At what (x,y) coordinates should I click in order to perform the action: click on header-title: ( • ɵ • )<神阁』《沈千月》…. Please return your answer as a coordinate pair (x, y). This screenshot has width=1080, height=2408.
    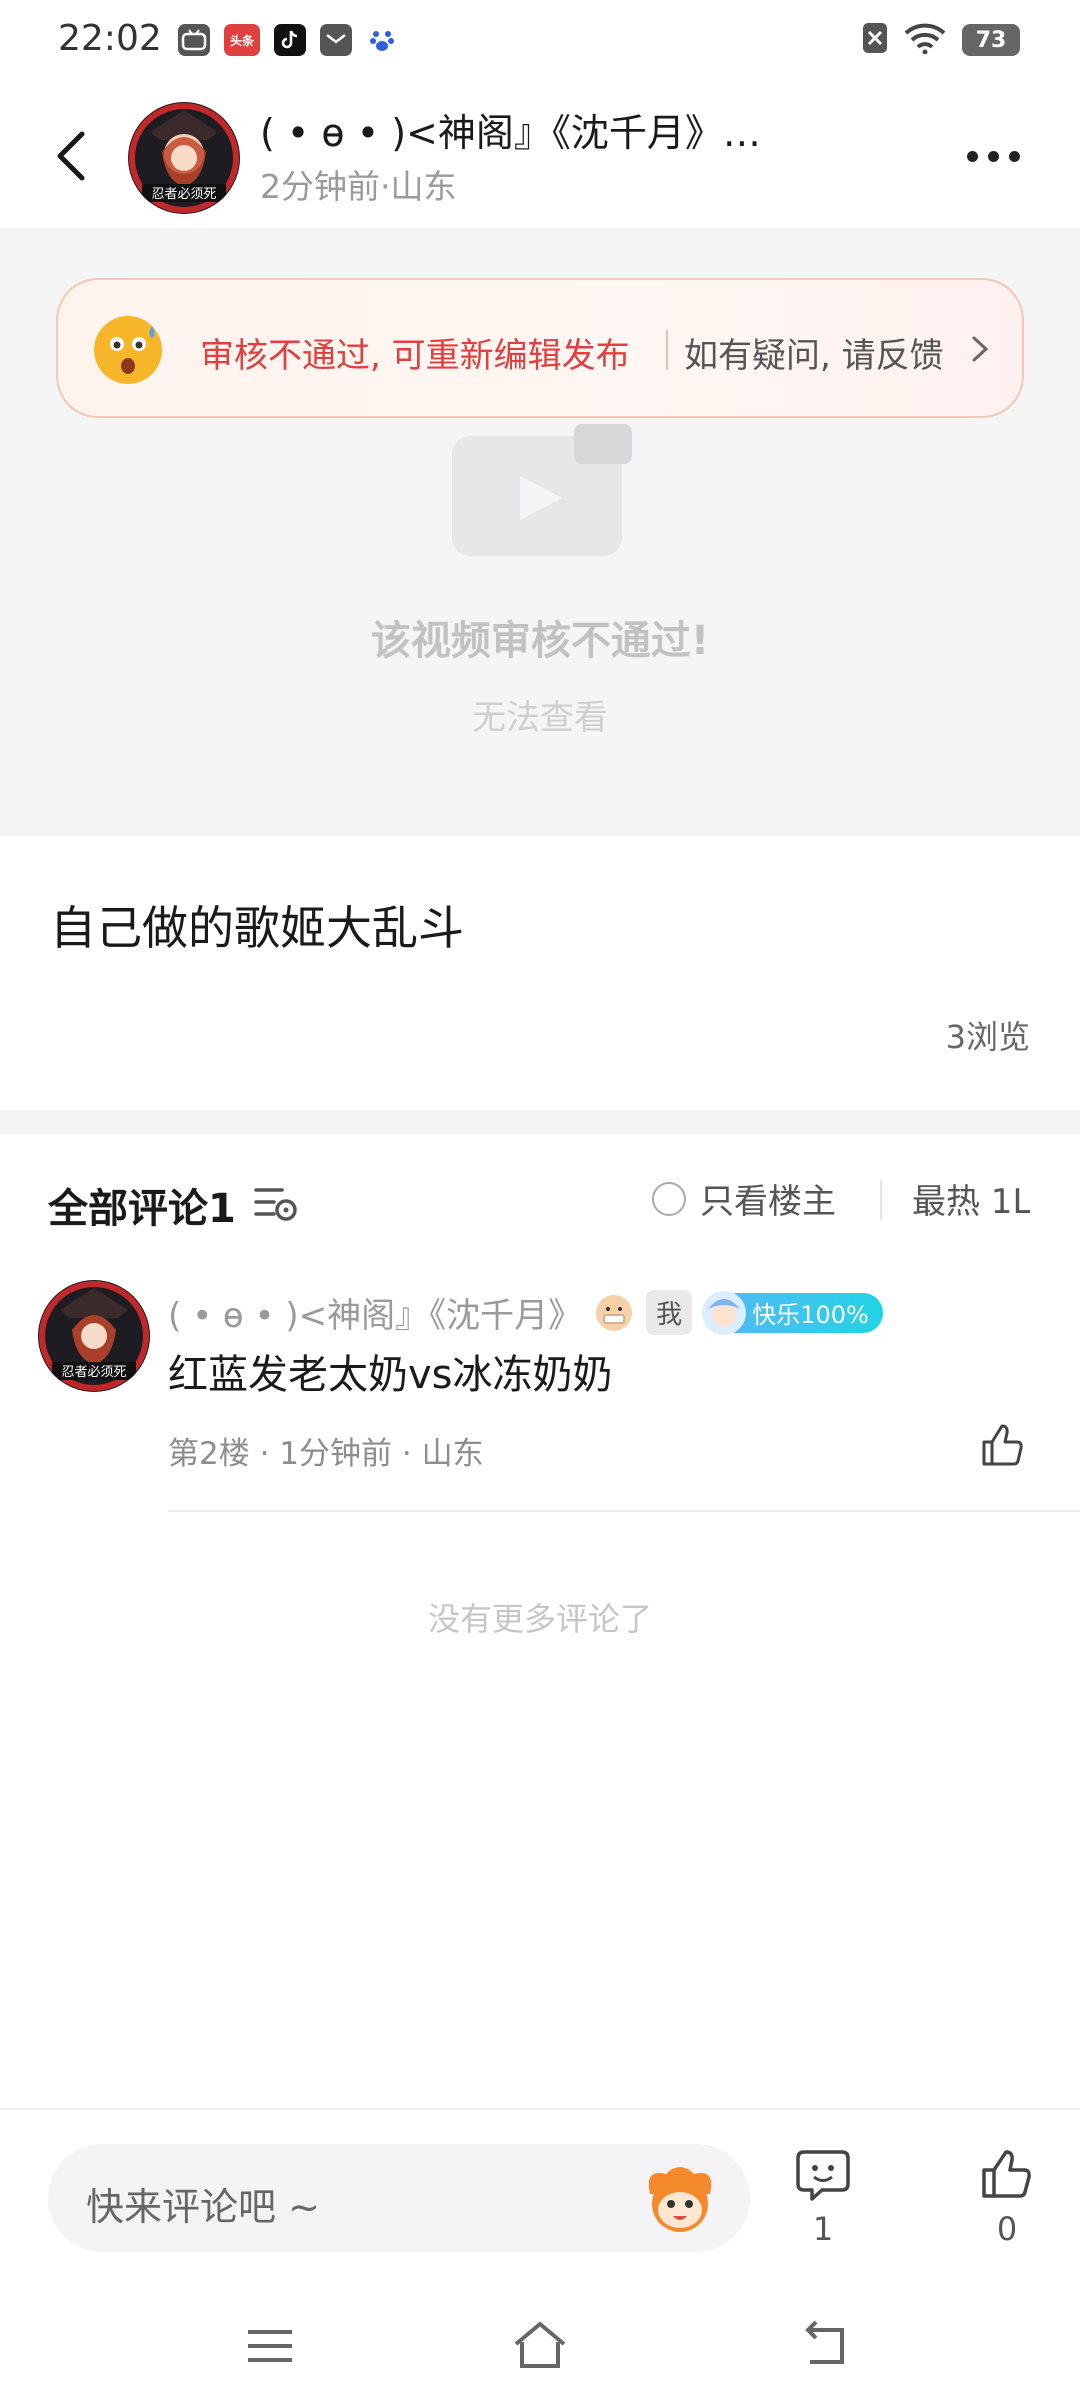
    Looking at the image, I should click on (510, 133).